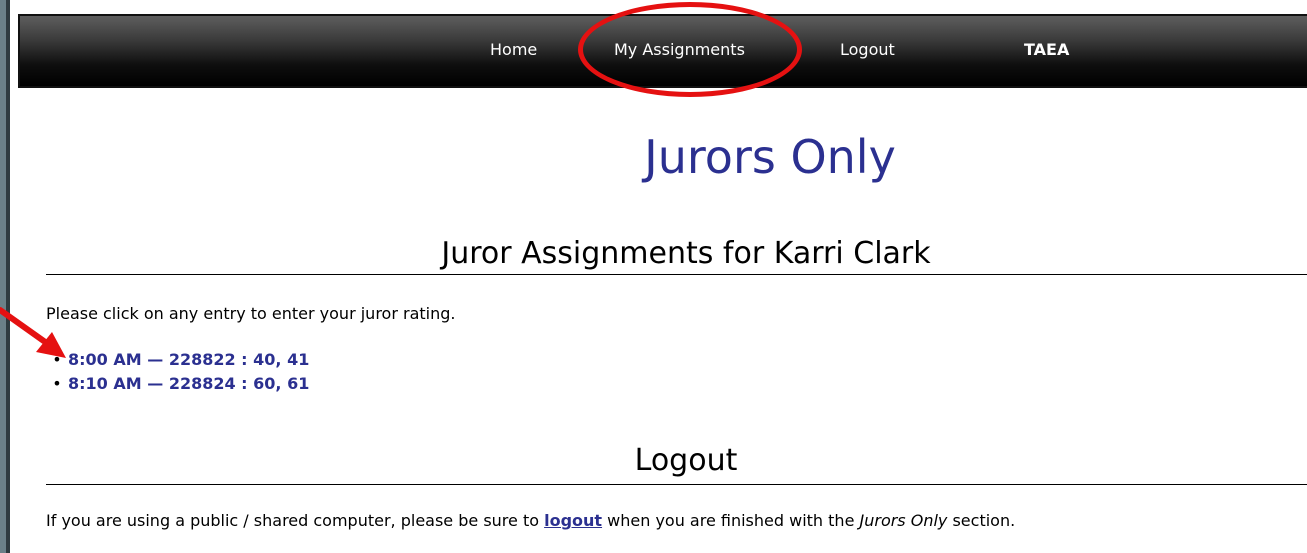 This screenshot has height=553, width=1307. I want to click on logout-note-text-after: section., so click(981, 520).